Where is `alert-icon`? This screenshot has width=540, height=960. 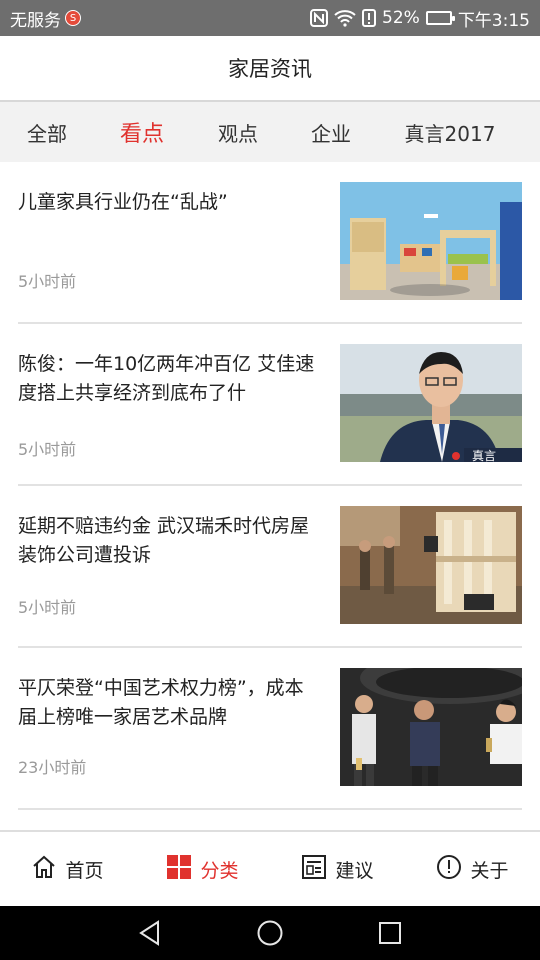 alert-icon is located at coordinates (369, 18).